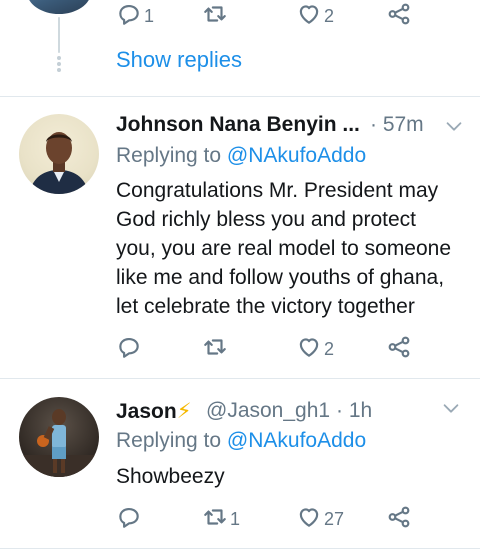 This screenshot has width=480, height=560. Describe the element at coordinates (146, 411) in the screenshot. I see `display-name-text: Jason` at that location.